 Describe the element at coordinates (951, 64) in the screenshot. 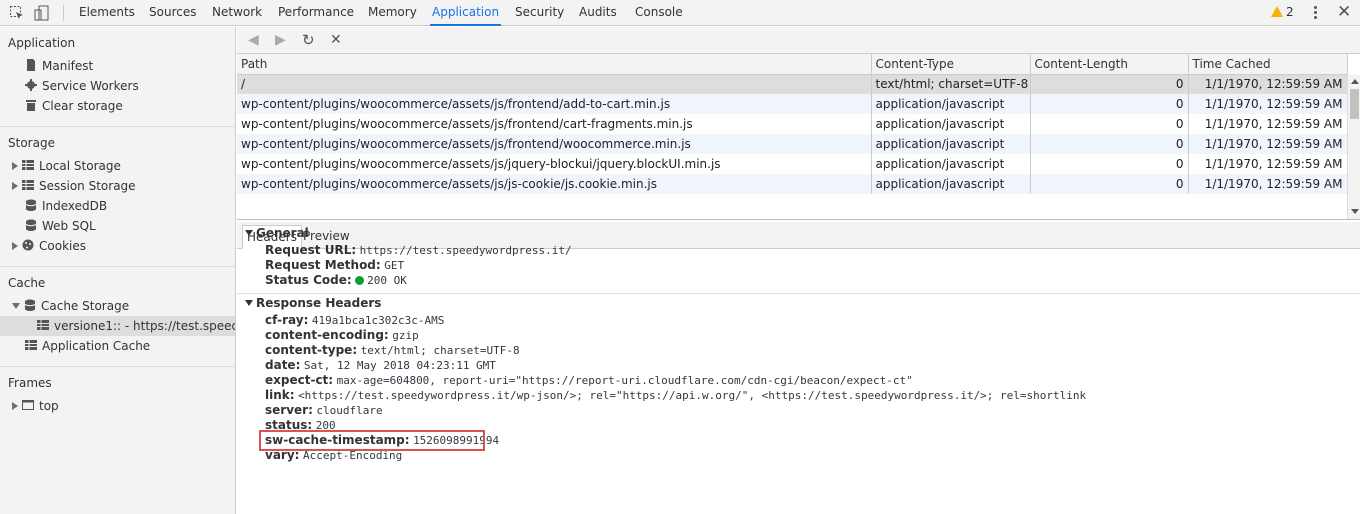

I see `column-header-content-type: Content-Type` at that location.